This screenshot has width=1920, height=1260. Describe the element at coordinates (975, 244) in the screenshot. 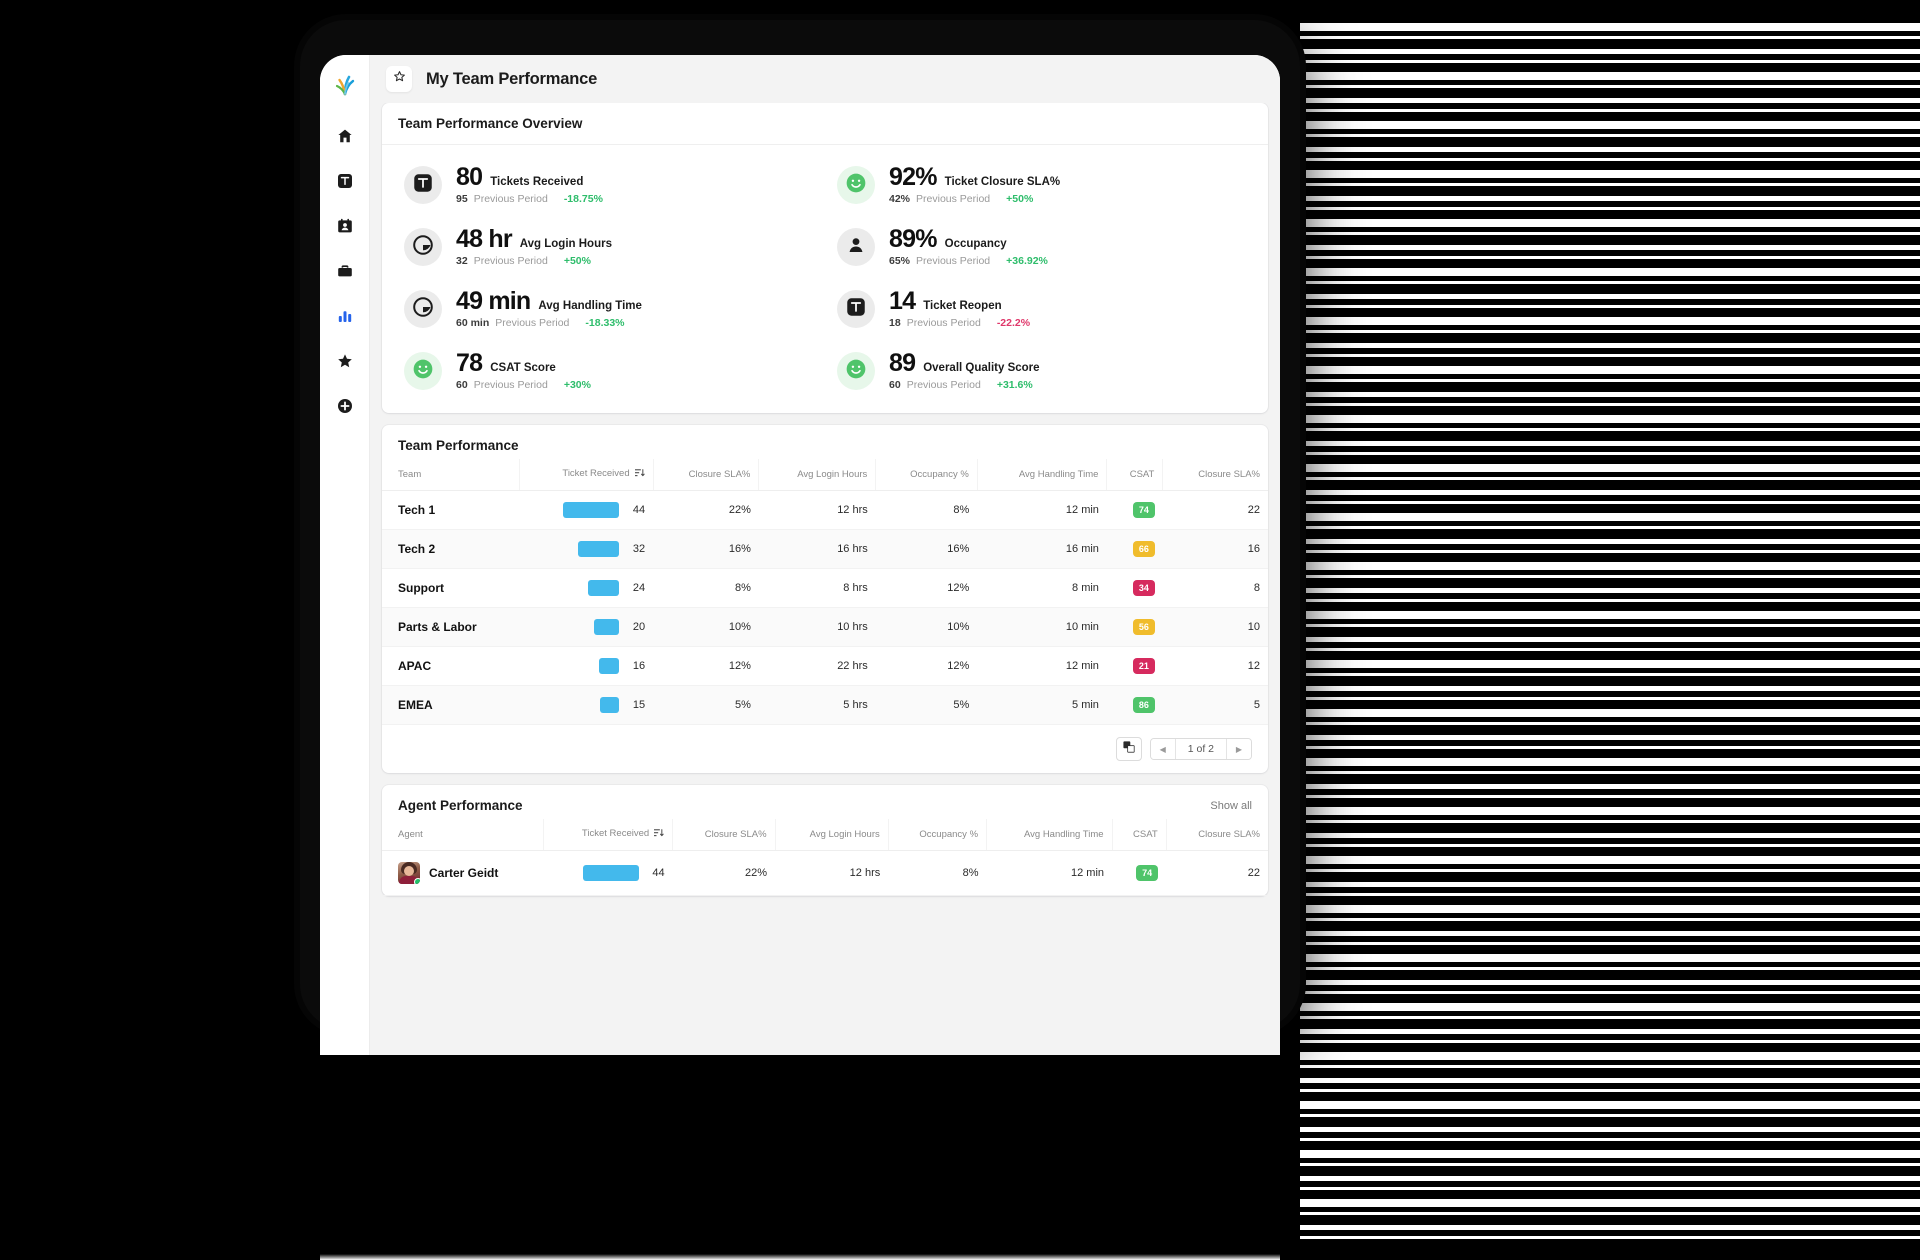

I see `kpi-label: Occupancy` at that location.